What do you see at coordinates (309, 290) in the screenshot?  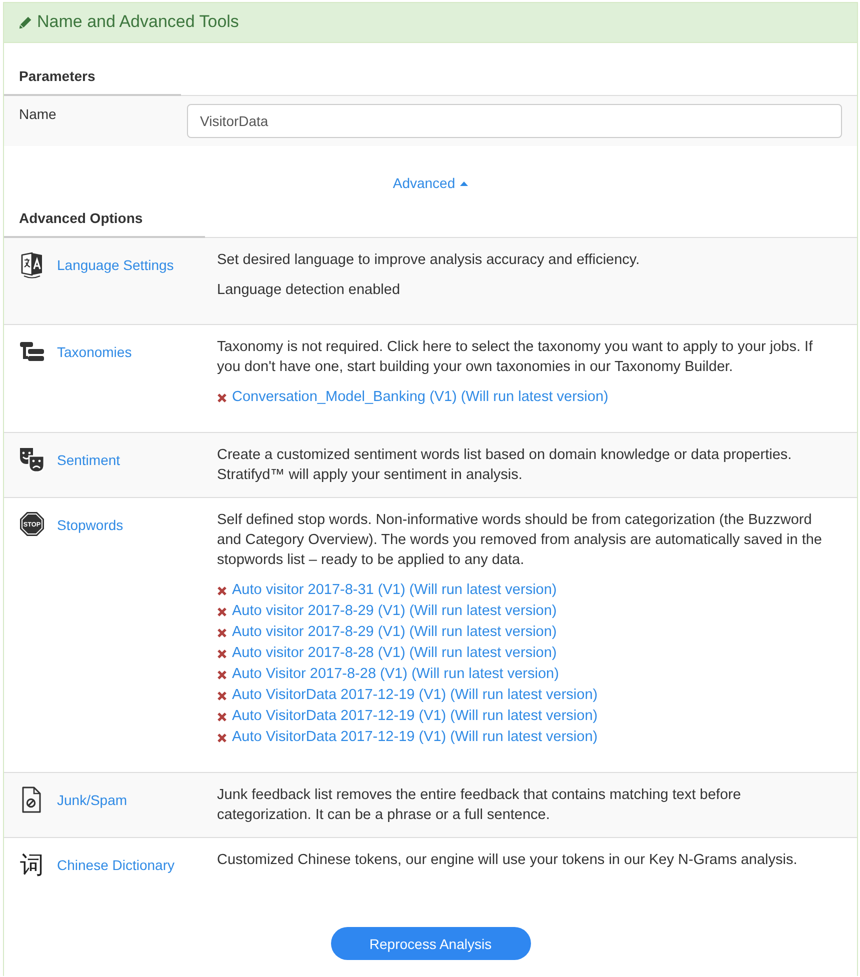 I see `status-text: Language detection enabled` at bounding box center [309, 290].